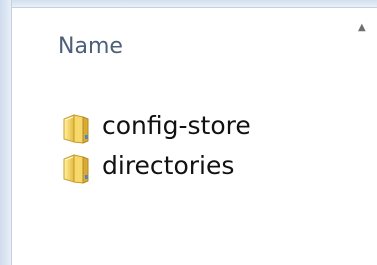 This screenshot has width=377, height=265. What do you see at coordinates (362, 27) in the screenshot?
I see `sort-indicator-icon: ▲` at bounding box center [362, 27].